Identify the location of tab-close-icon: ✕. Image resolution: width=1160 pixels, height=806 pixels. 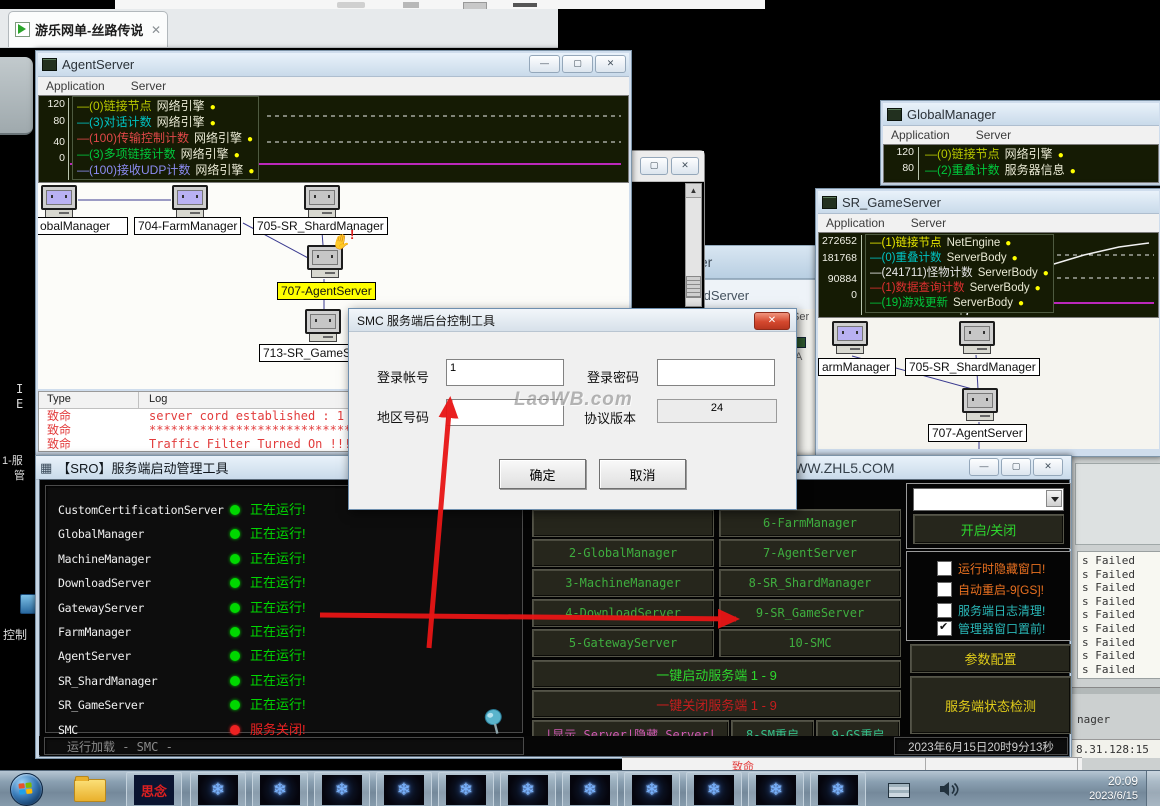
(156, 30).